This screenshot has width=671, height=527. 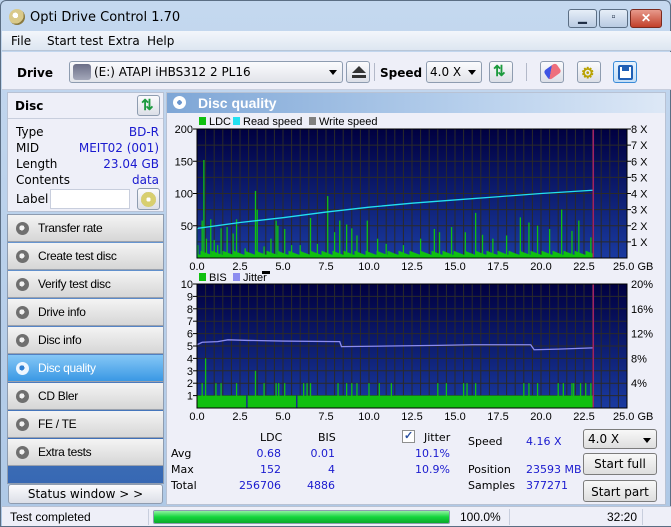 I want to click on panel-title: Disc quality, so click(x=237, y=103).